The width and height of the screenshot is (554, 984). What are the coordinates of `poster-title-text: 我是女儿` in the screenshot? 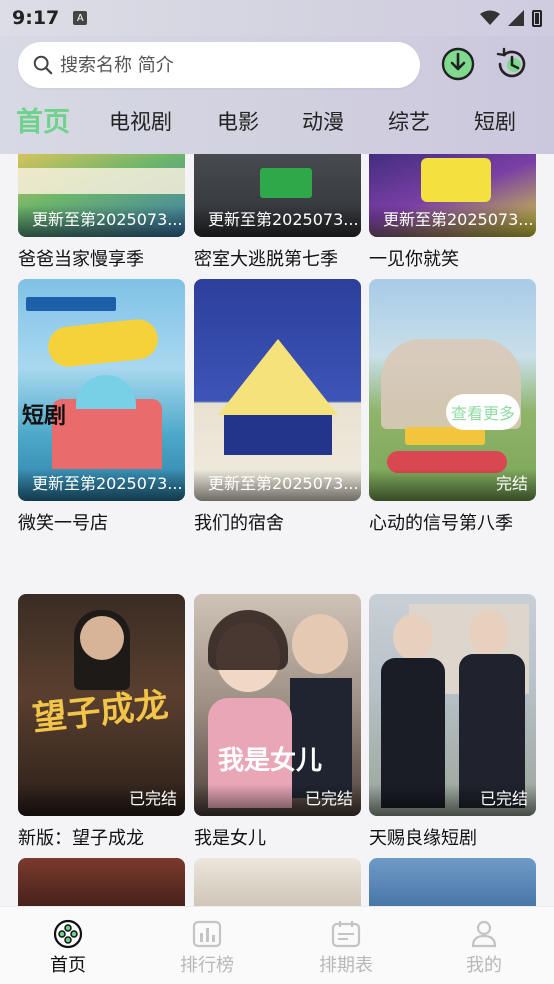 It's located at (270, 761).